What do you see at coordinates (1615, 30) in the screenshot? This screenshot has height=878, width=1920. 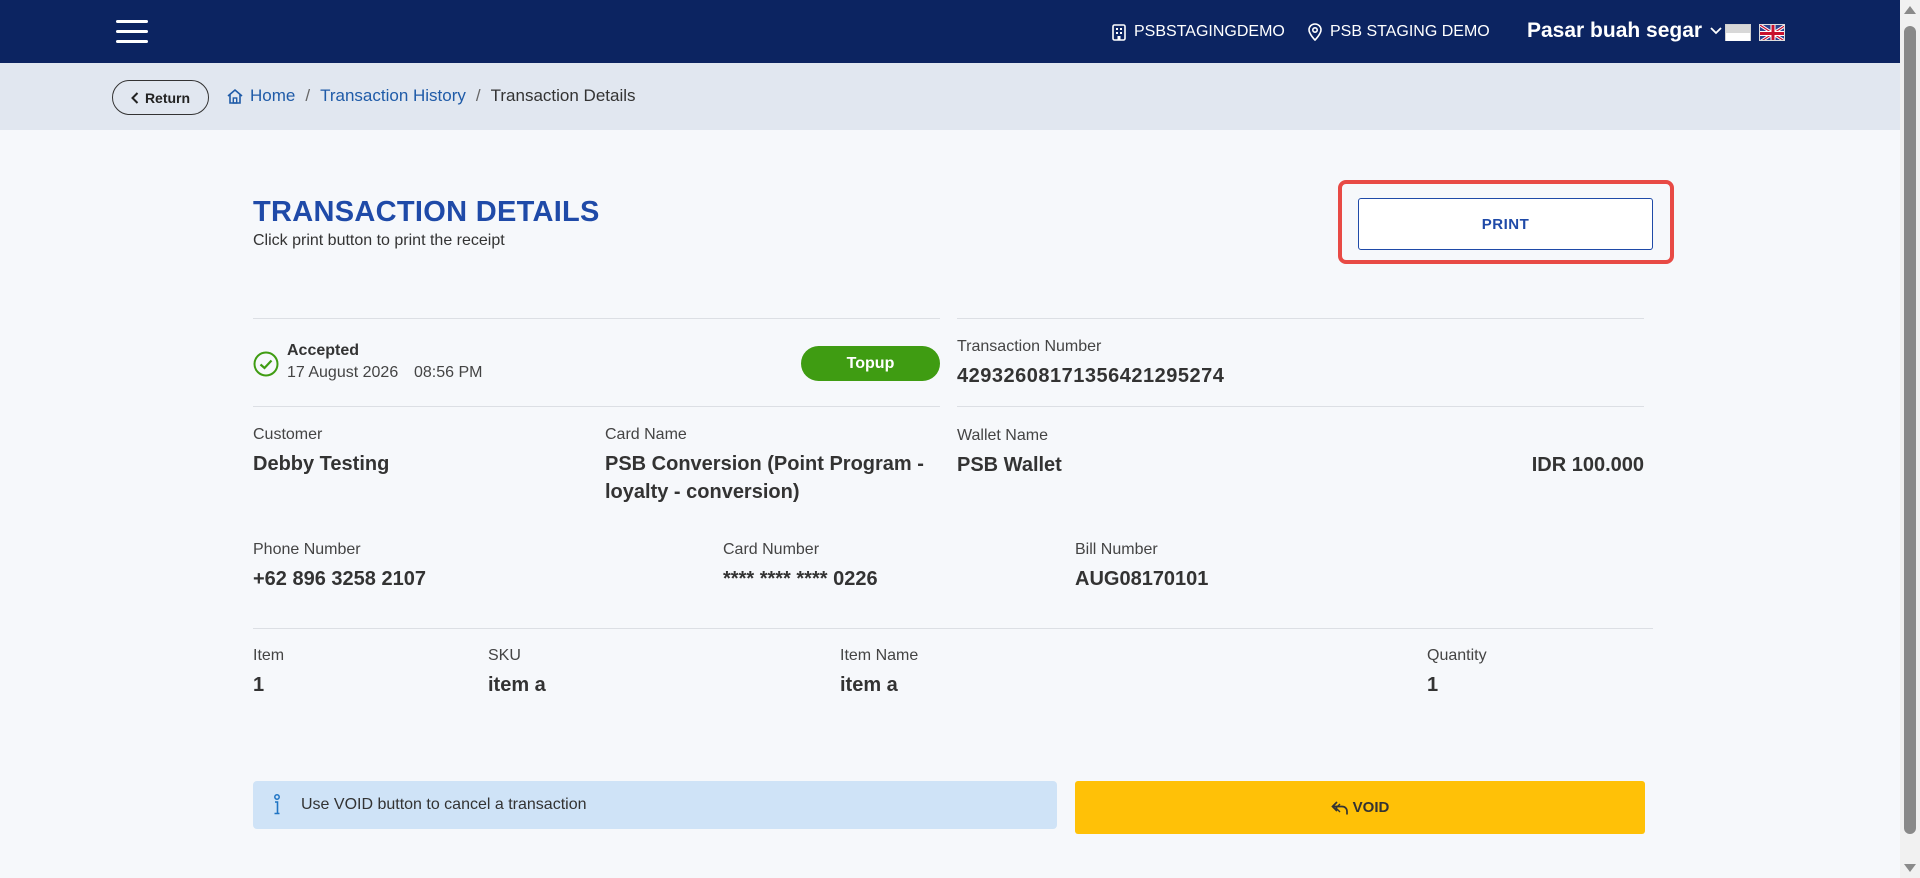 I see `merchant-name: Pasar buah segar` at bounding box center [1615, 30].